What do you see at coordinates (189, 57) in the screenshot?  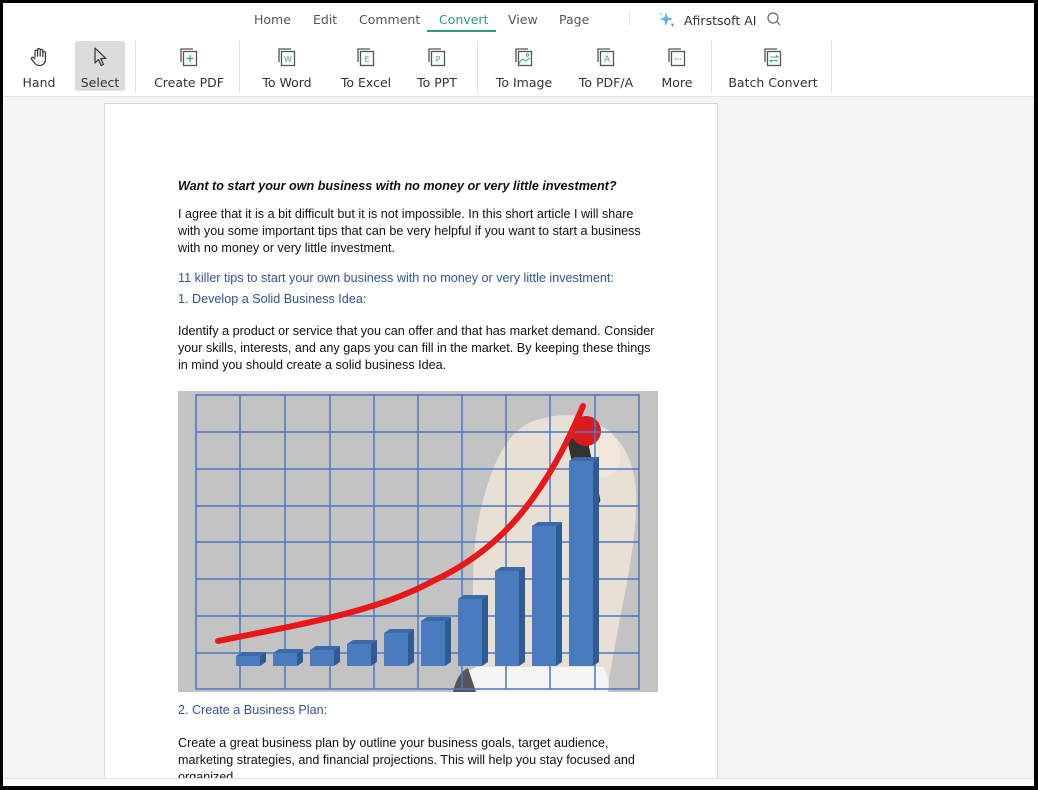 I see `create-pdf-icon` at bounding box center [189, 57].